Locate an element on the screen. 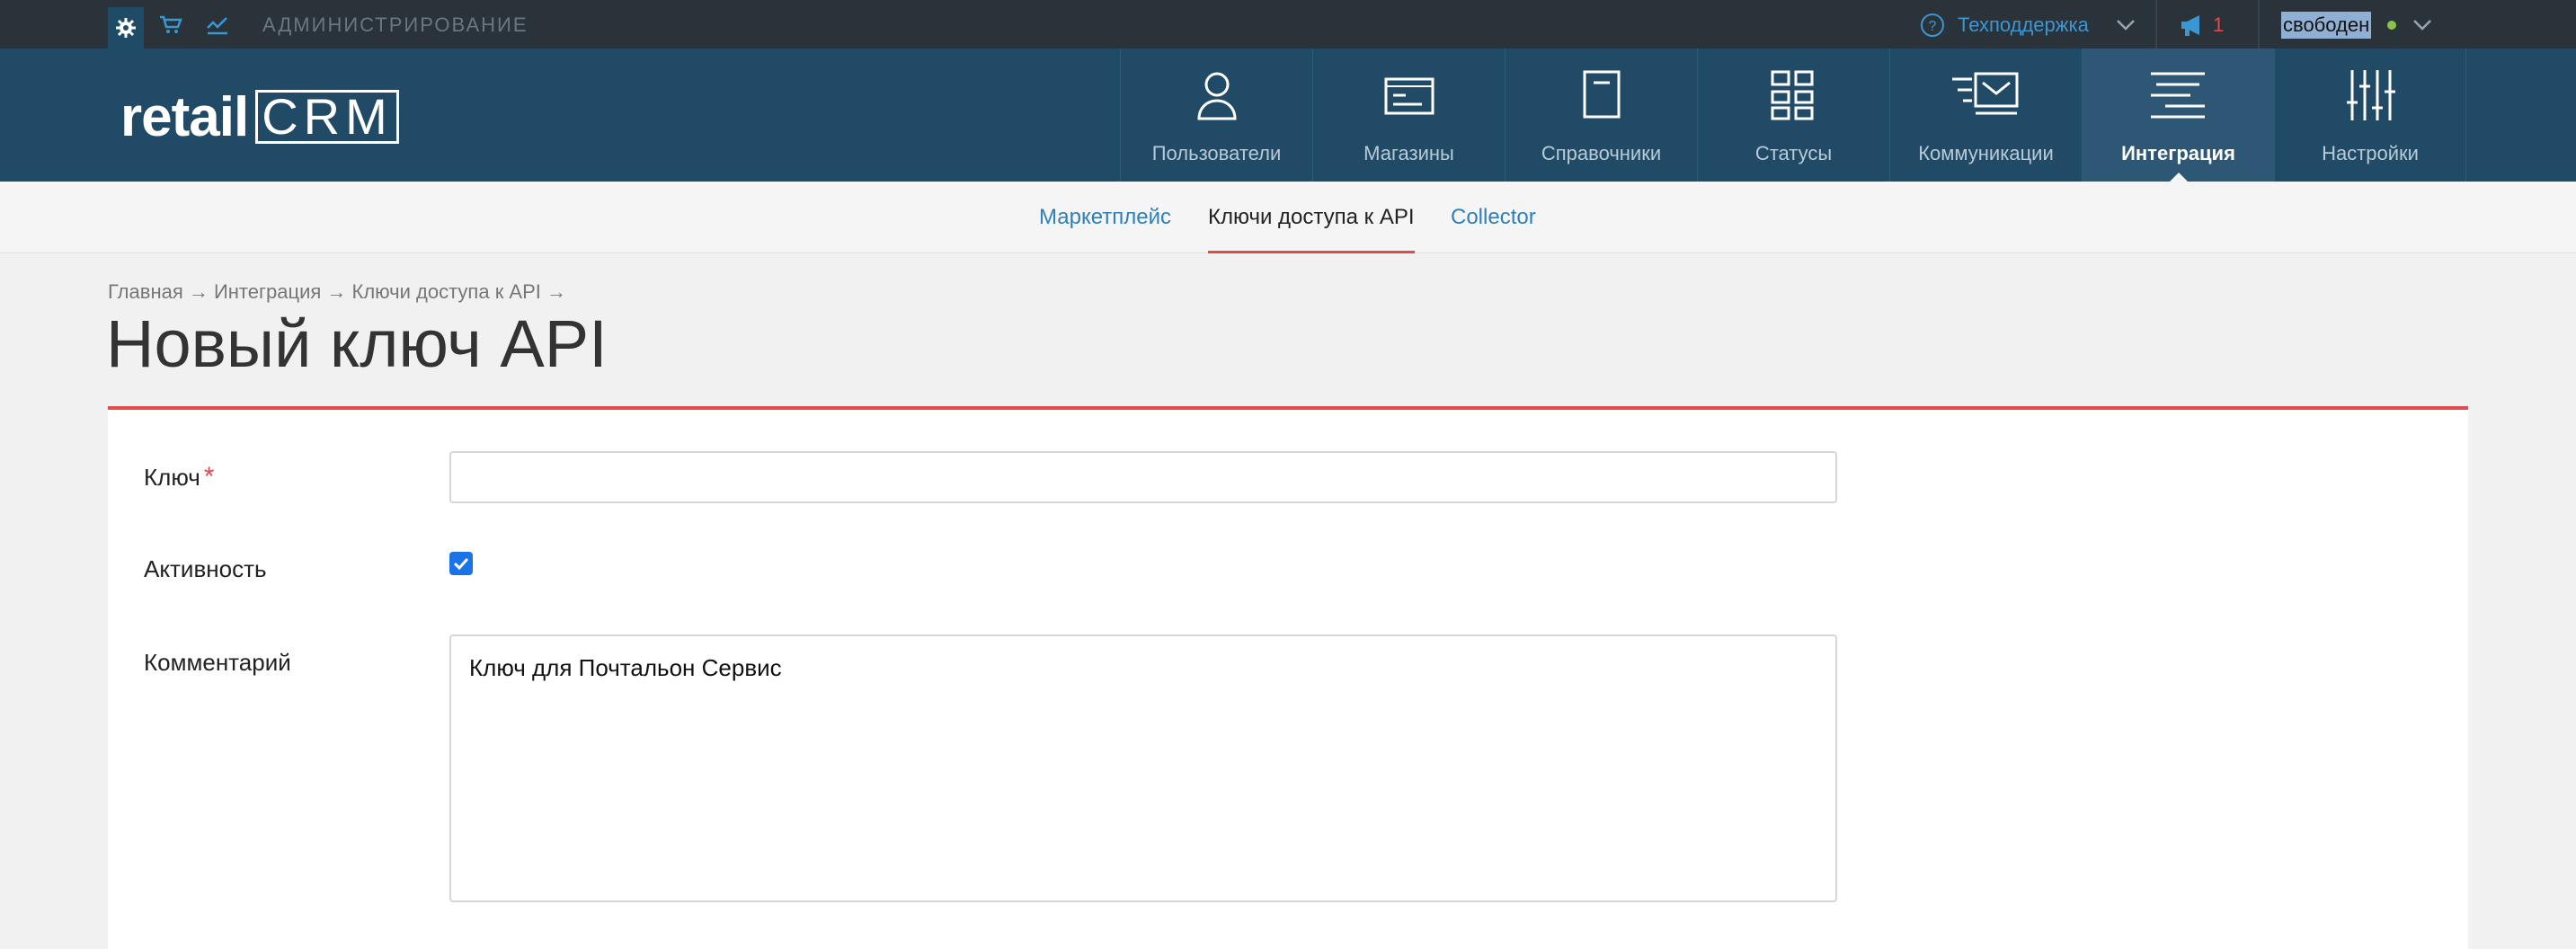 The image size is (2576, 949). active-field-label: Активность is located at coordinates (205, 568).